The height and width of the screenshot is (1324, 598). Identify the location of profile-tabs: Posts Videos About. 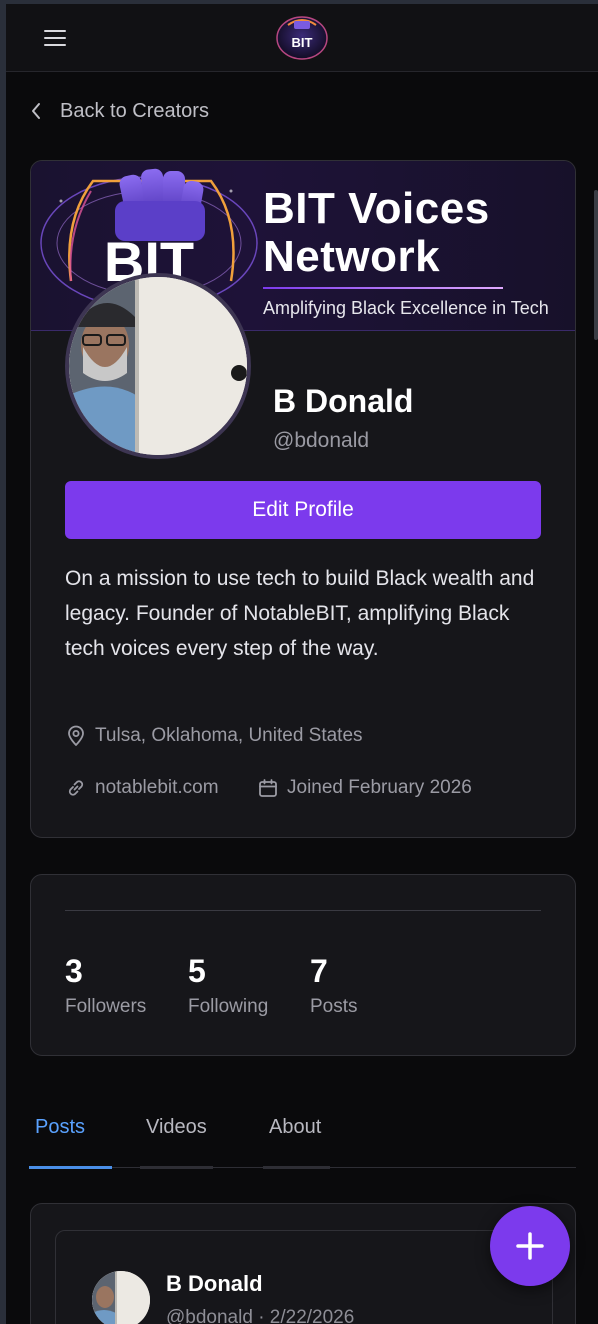
(302, 1139).